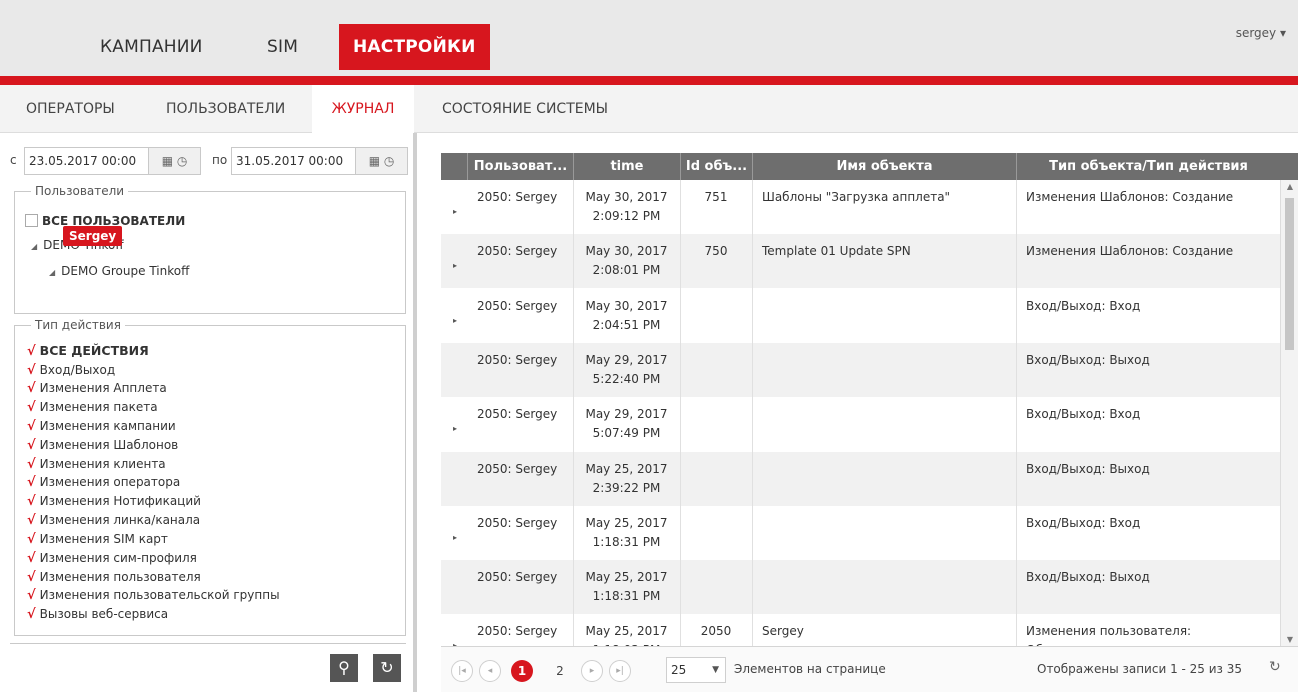  What do you see at coordinates (1275, 667) in the screenshot?
I see `refresh-icon: ↻` at bounding box center [1275, 667].